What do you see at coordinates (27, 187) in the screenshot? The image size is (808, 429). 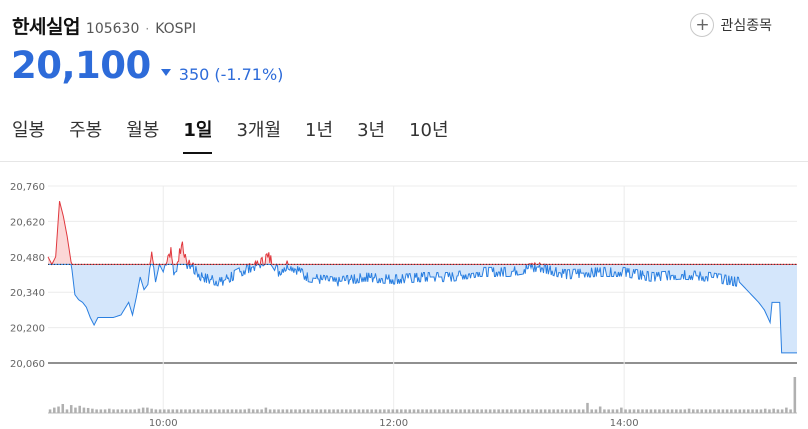 I see `y-tick-label: 20,760` at bounding box center [27, 187].